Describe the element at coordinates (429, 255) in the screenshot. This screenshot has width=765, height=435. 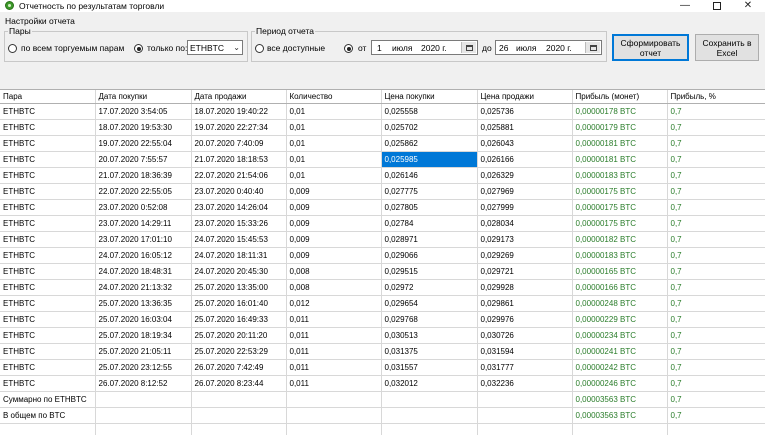
I see `table-cell: 0,029066` at that location.